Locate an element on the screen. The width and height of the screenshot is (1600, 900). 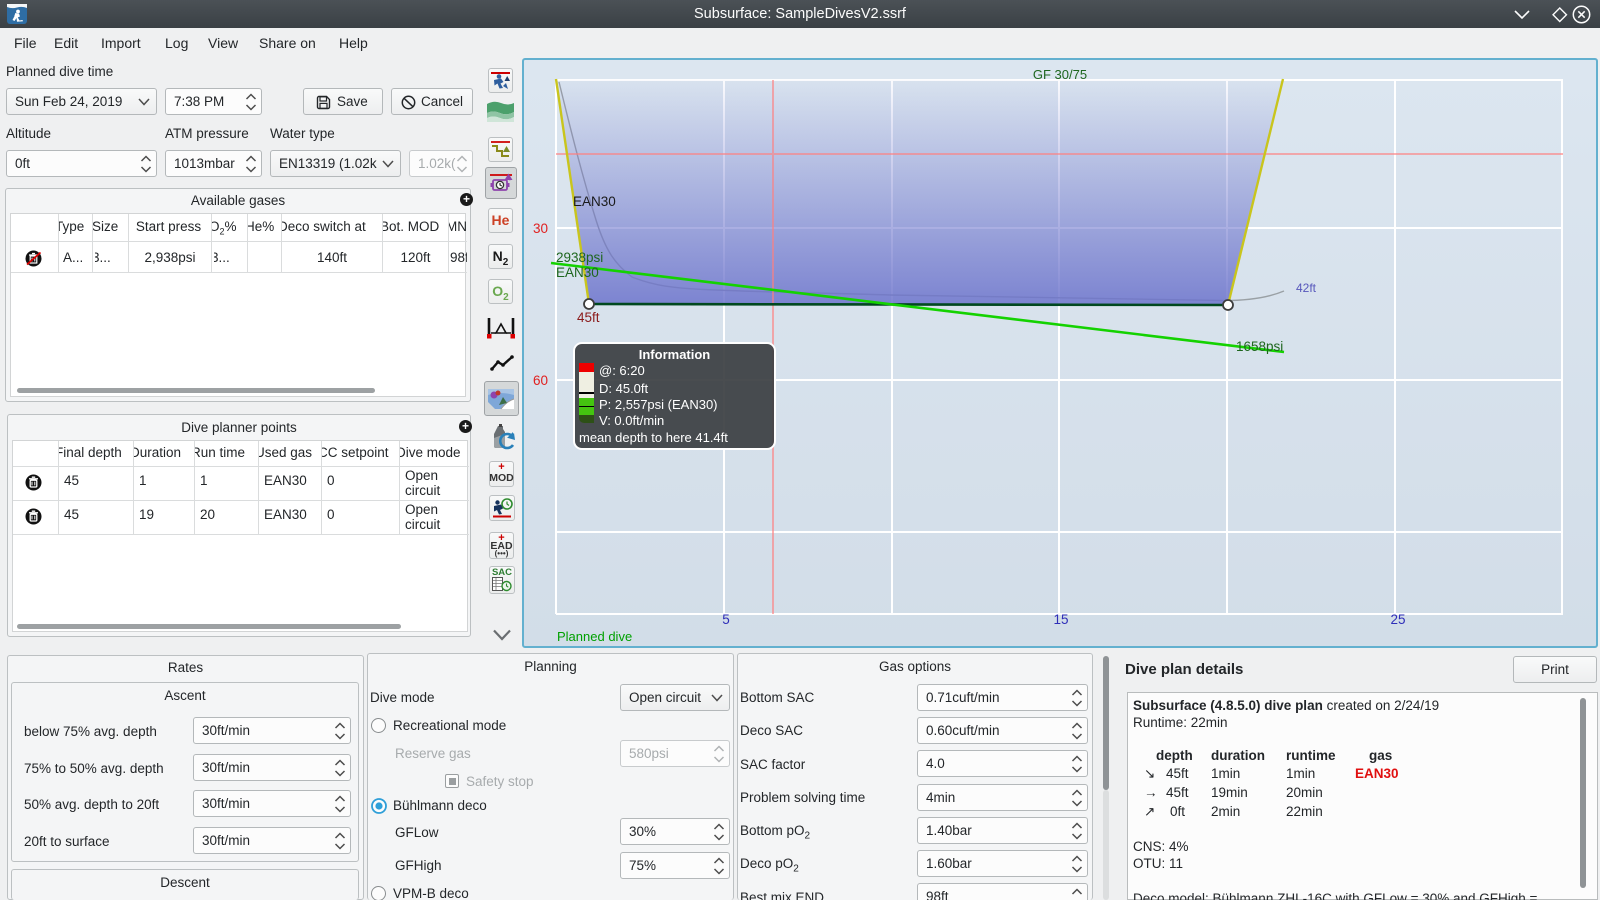
svg-text: 60 is located at coordinates (540, 380).